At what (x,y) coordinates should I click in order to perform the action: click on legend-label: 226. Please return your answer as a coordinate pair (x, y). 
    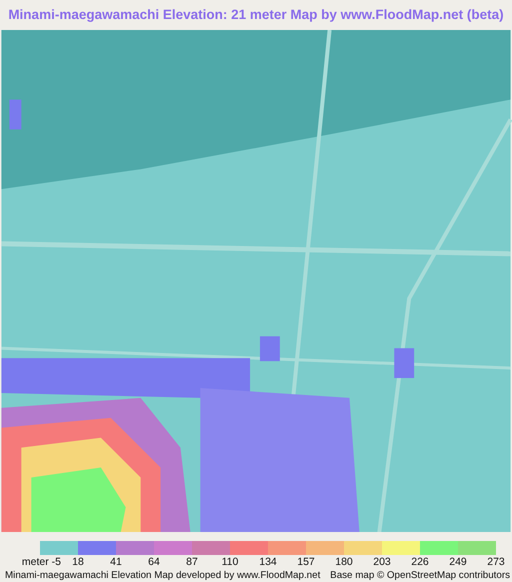
    Looking at the image, I should click on (420, 562).